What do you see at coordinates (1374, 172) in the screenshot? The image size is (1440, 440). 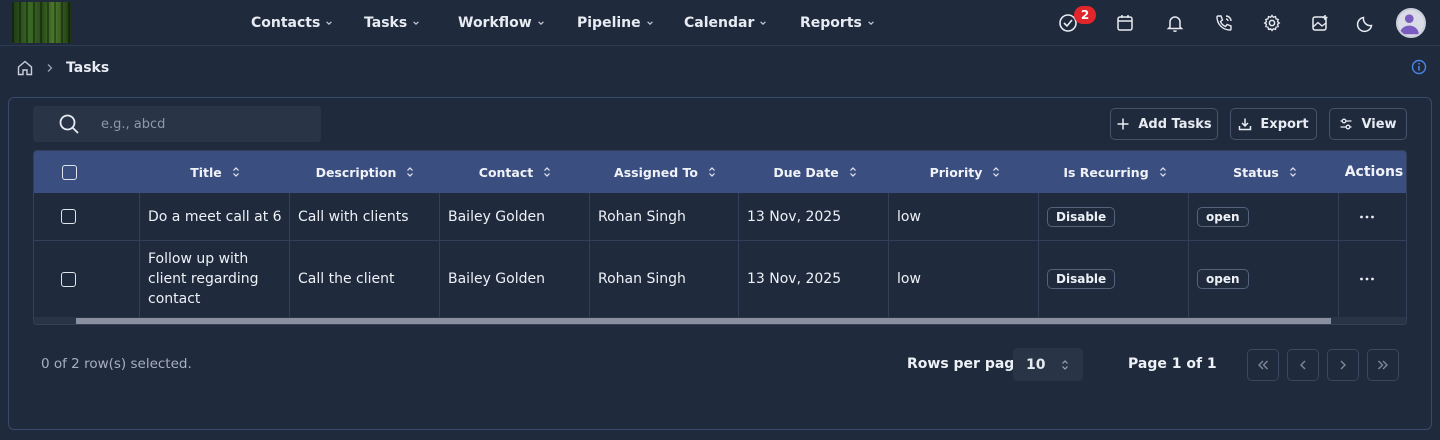 I see `column-actions-label: Actions` at bounding box center [1374, 172].